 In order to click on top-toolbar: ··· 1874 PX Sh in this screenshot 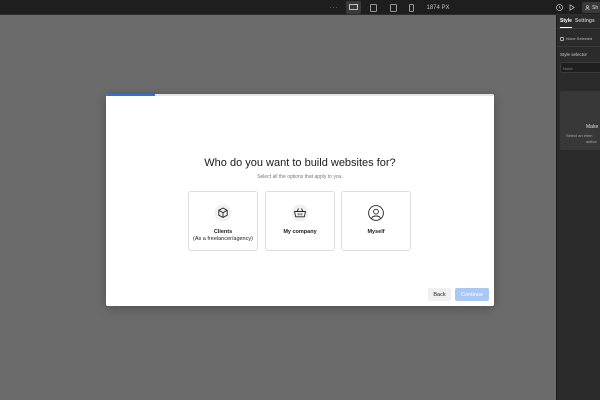, I will do `click(300, 7)`.